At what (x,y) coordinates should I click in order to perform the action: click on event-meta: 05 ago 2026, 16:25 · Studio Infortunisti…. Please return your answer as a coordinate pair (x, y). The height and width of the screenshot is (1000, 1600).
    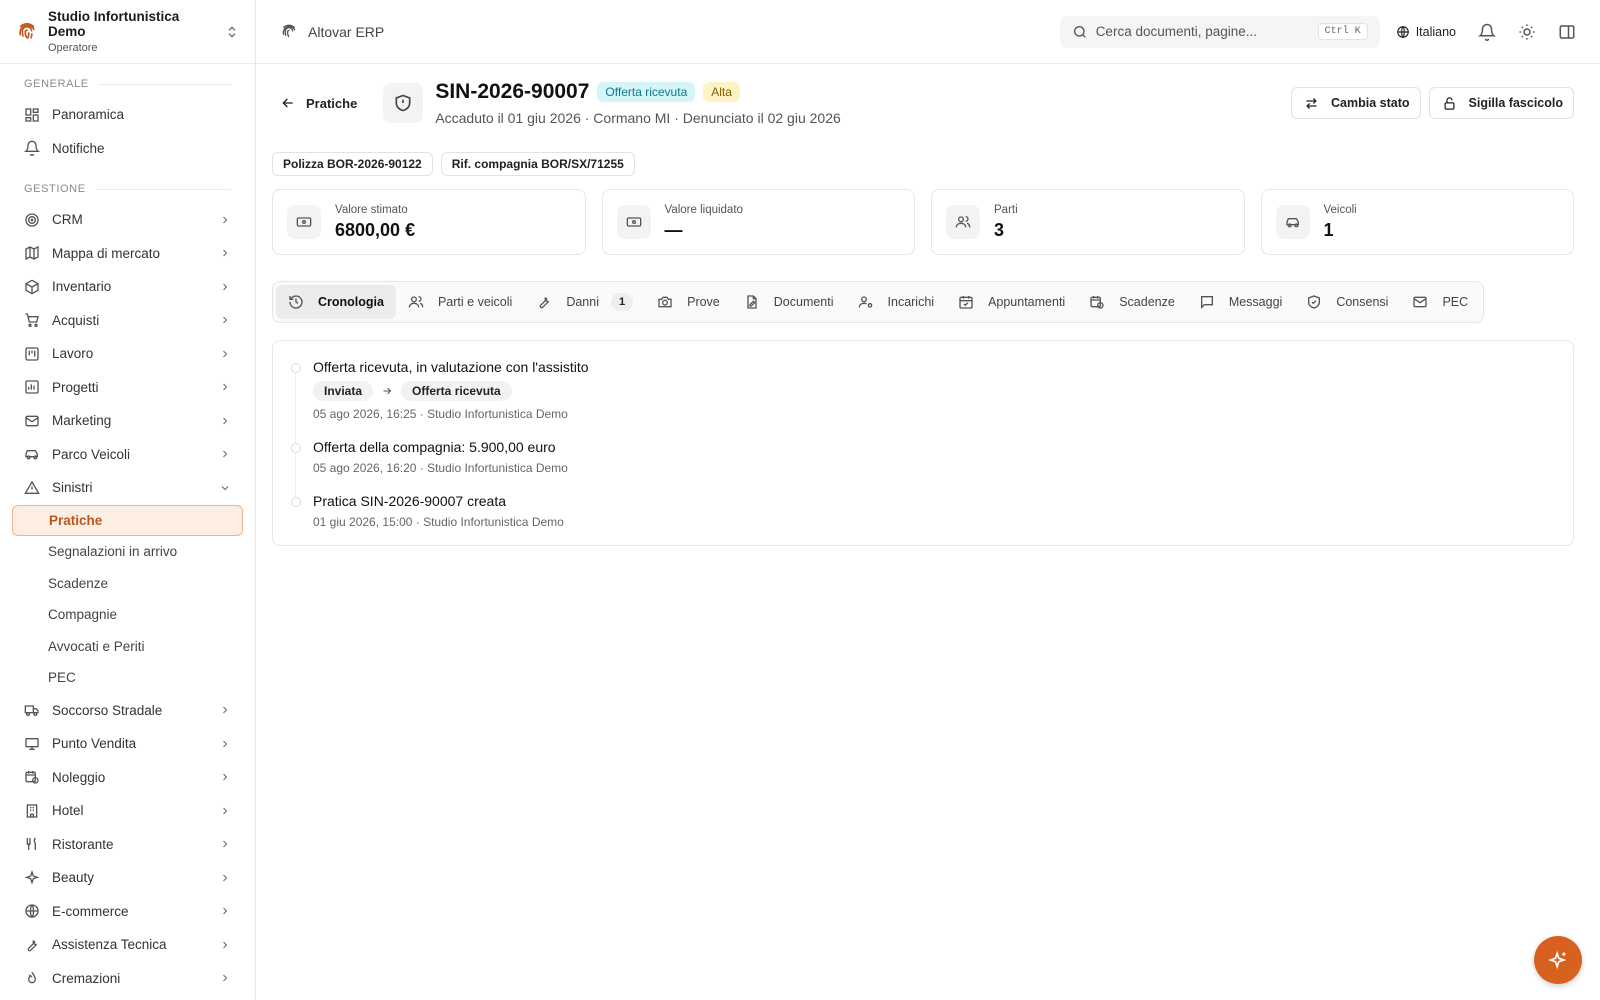
    Looking at the image, I should click on (440, 414).